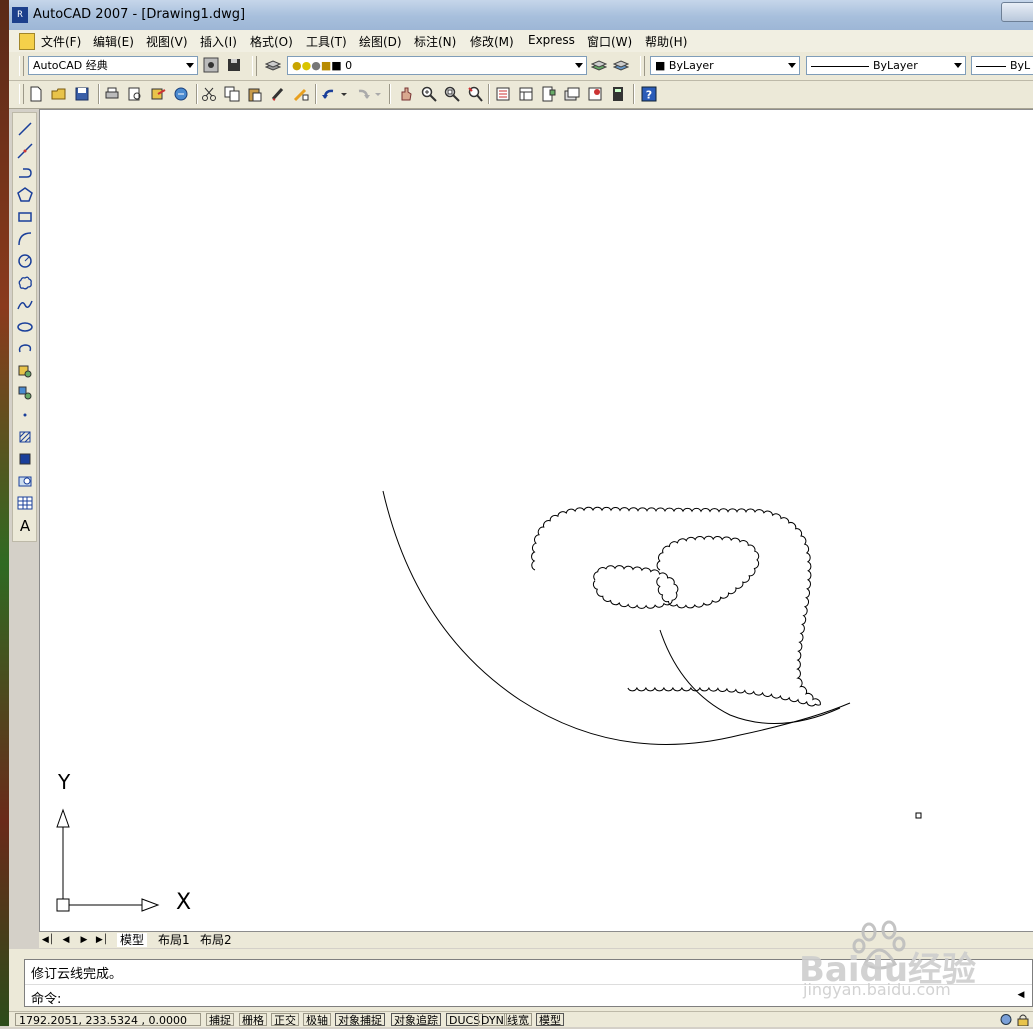 The width and height of the screenshot is (1033, 1029). I want to click on window-control-button, so click(1017, 12).